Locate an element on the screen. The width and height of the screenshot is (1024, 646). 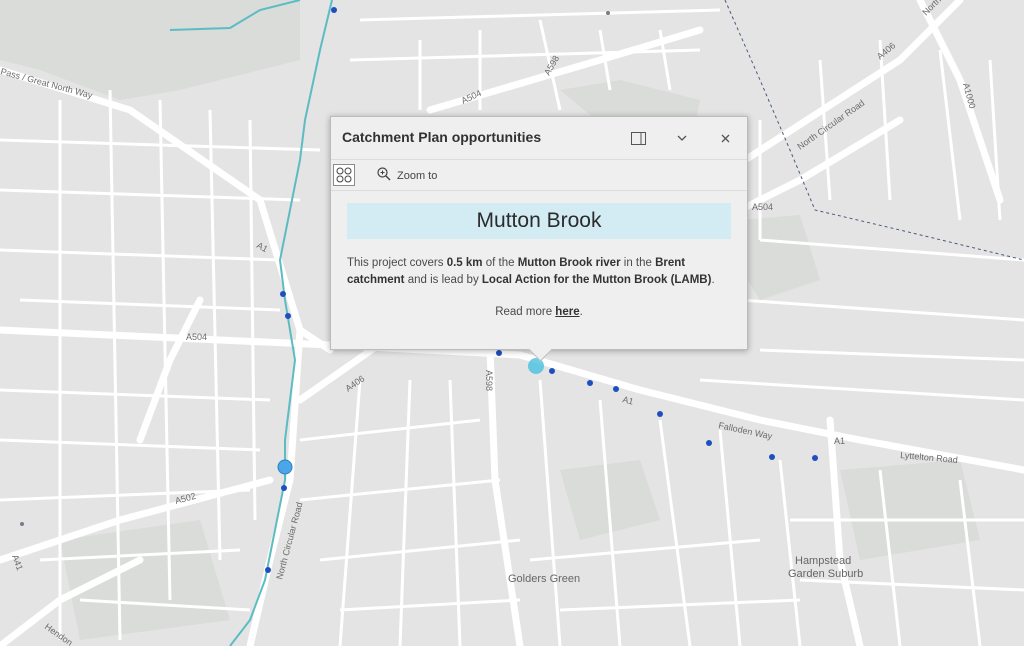
zoom-in-icon is located at coordinates (384, 175).